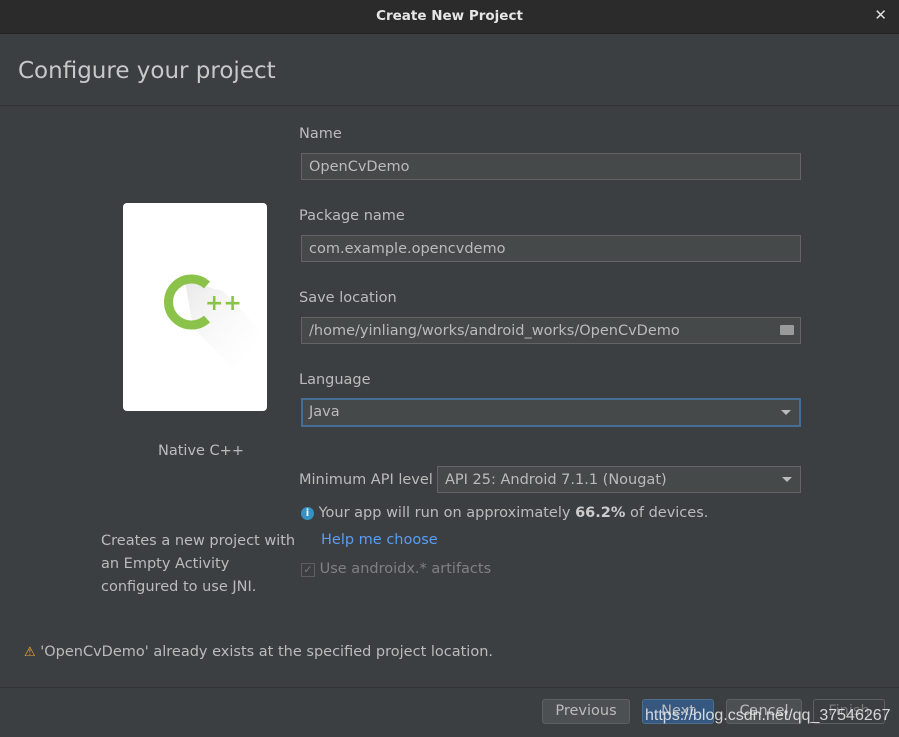  What do you see at coordinates (348, 298) in the screenshot?
I see `location-label: Save location` at bounding box center [348, 298].